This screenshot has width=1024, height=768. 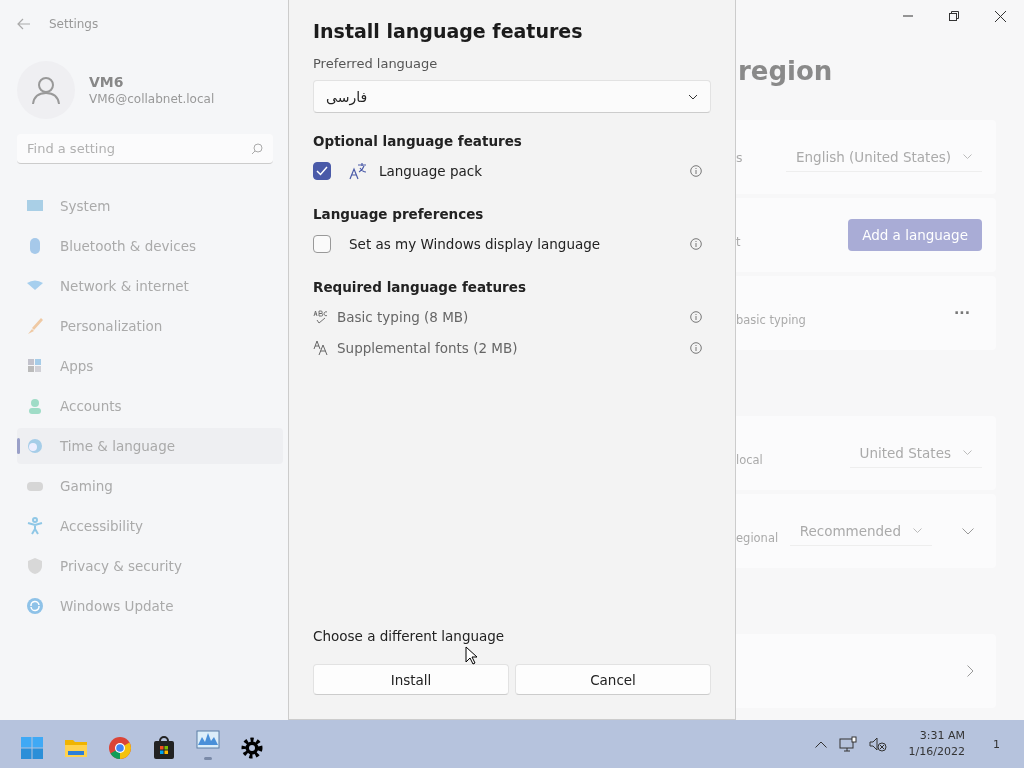 What do you see at coordinates (409, 636) in the screenshot?
I see `choose-language-link: Choose a different language` at bounding box center [409, 636].